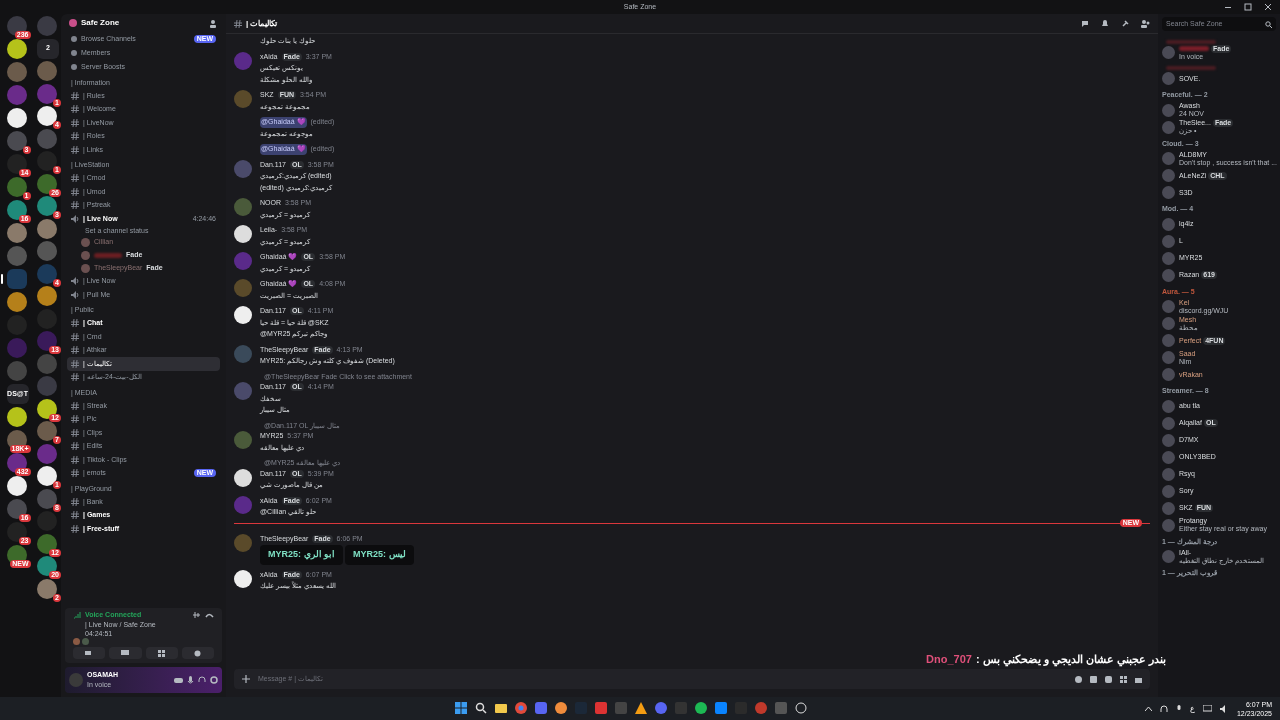 This screenshot has height=720, width=1280. I want to click on server-name: Safe Zone, so click(100, 23).